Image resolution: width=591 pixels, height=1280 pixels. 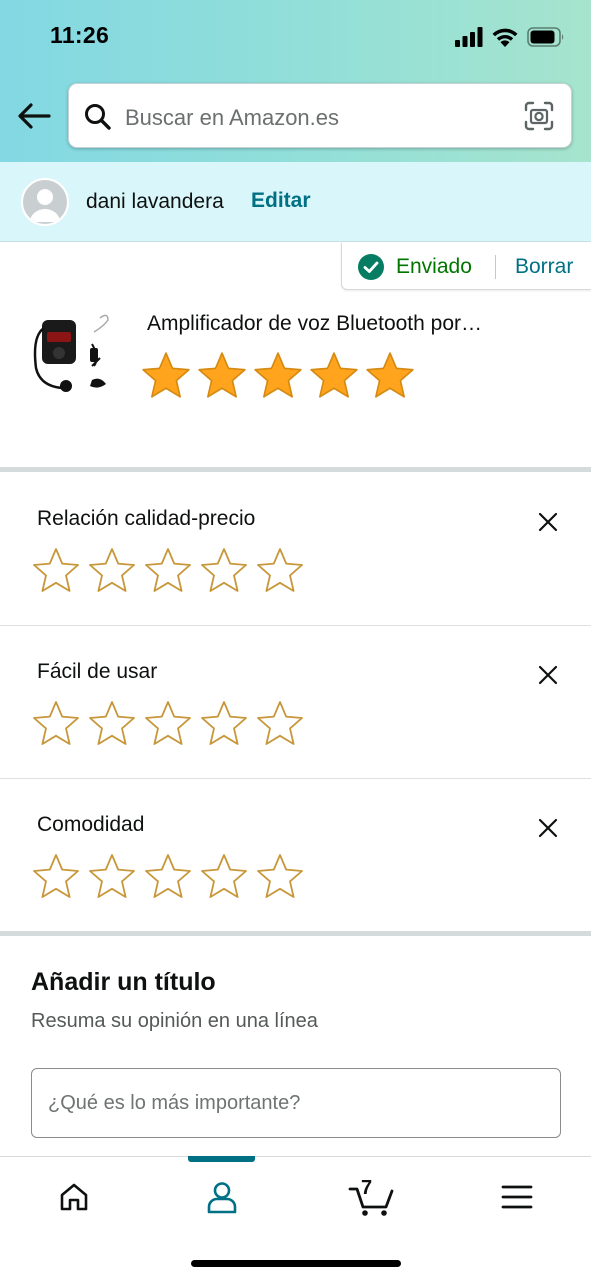 I want to click on review-title-input, so click(x=296, y=1103).